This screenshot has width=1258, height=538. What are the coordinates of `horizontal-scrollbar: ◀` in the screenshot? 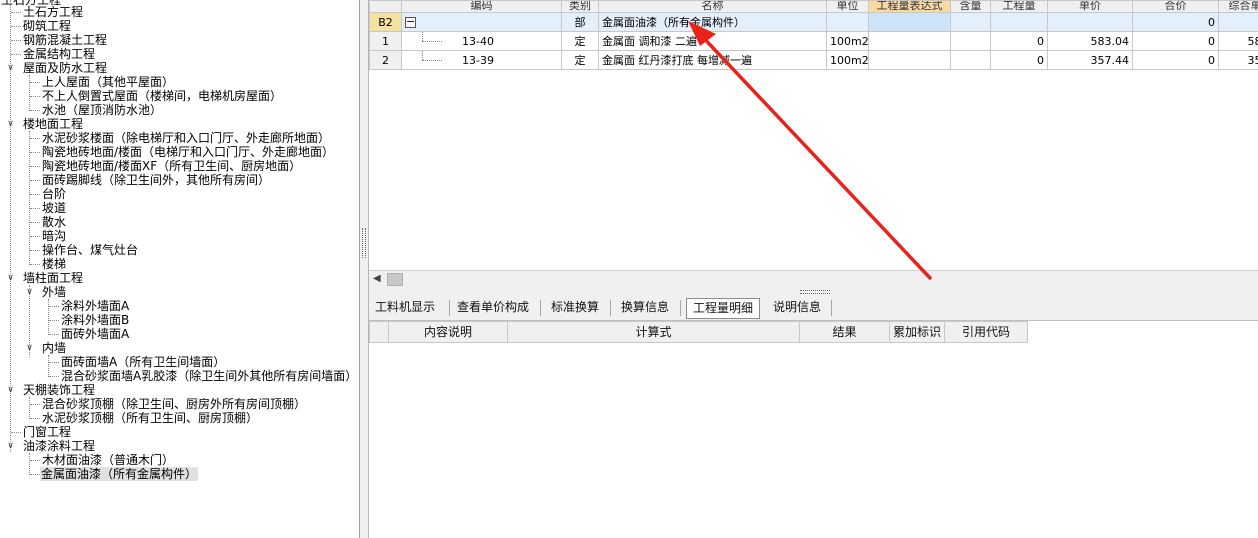 It's located at (813, 278).